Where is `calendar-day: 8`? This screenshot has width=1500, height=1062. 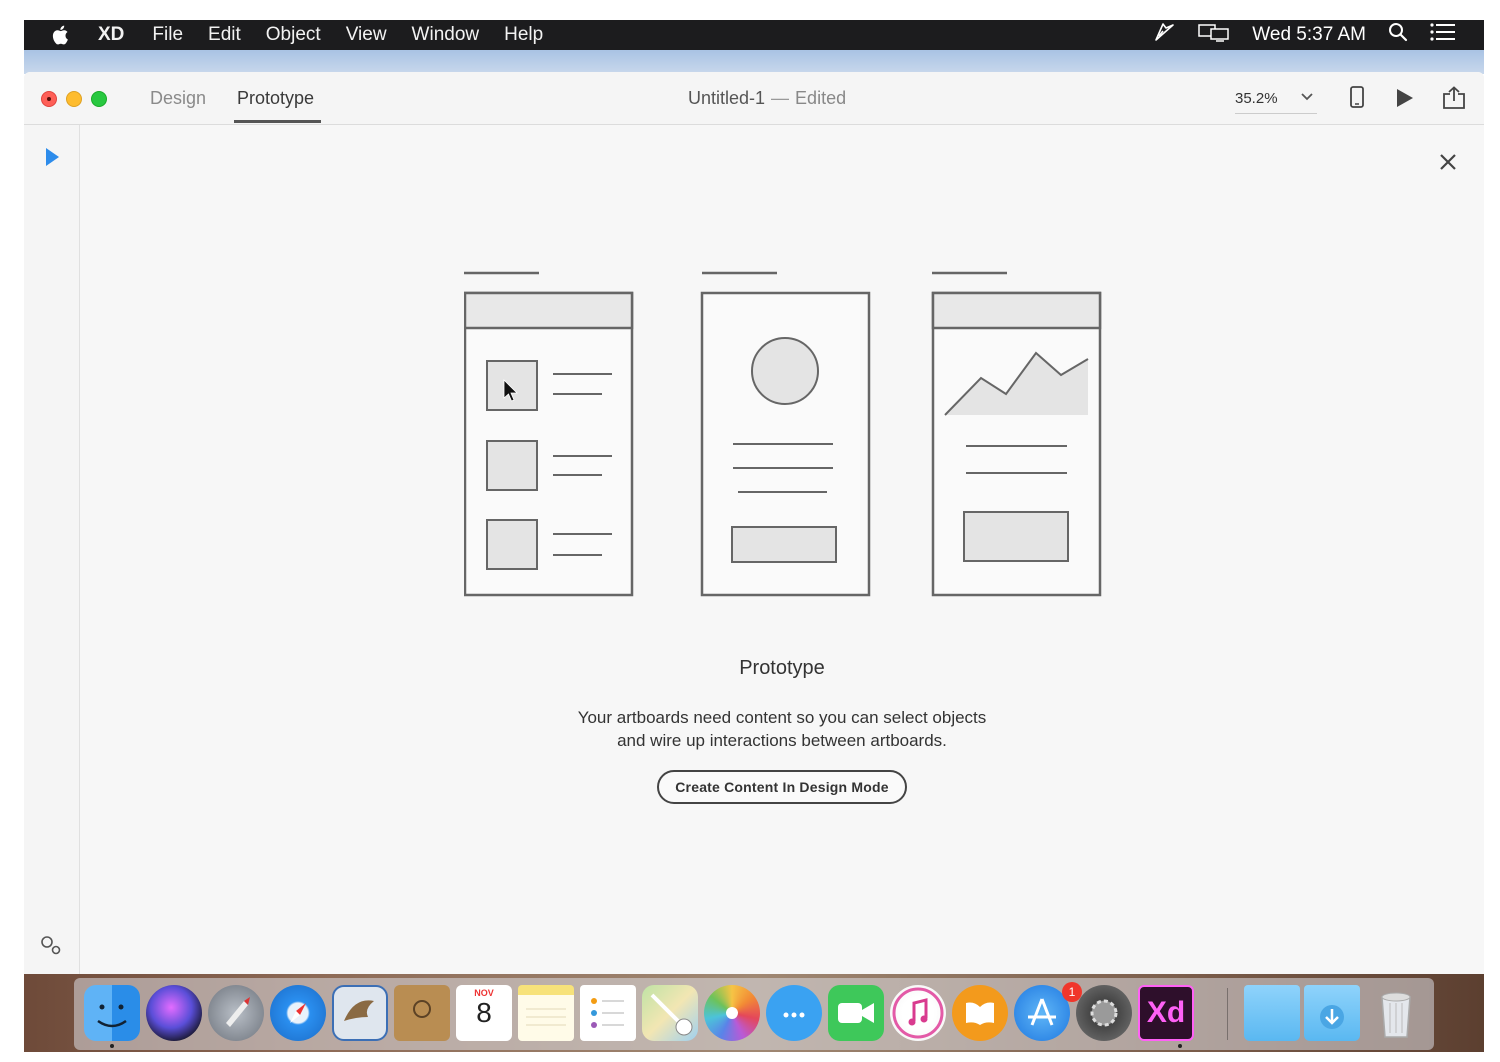
calendar-day: 8 is located at coordinates (484, 1012).